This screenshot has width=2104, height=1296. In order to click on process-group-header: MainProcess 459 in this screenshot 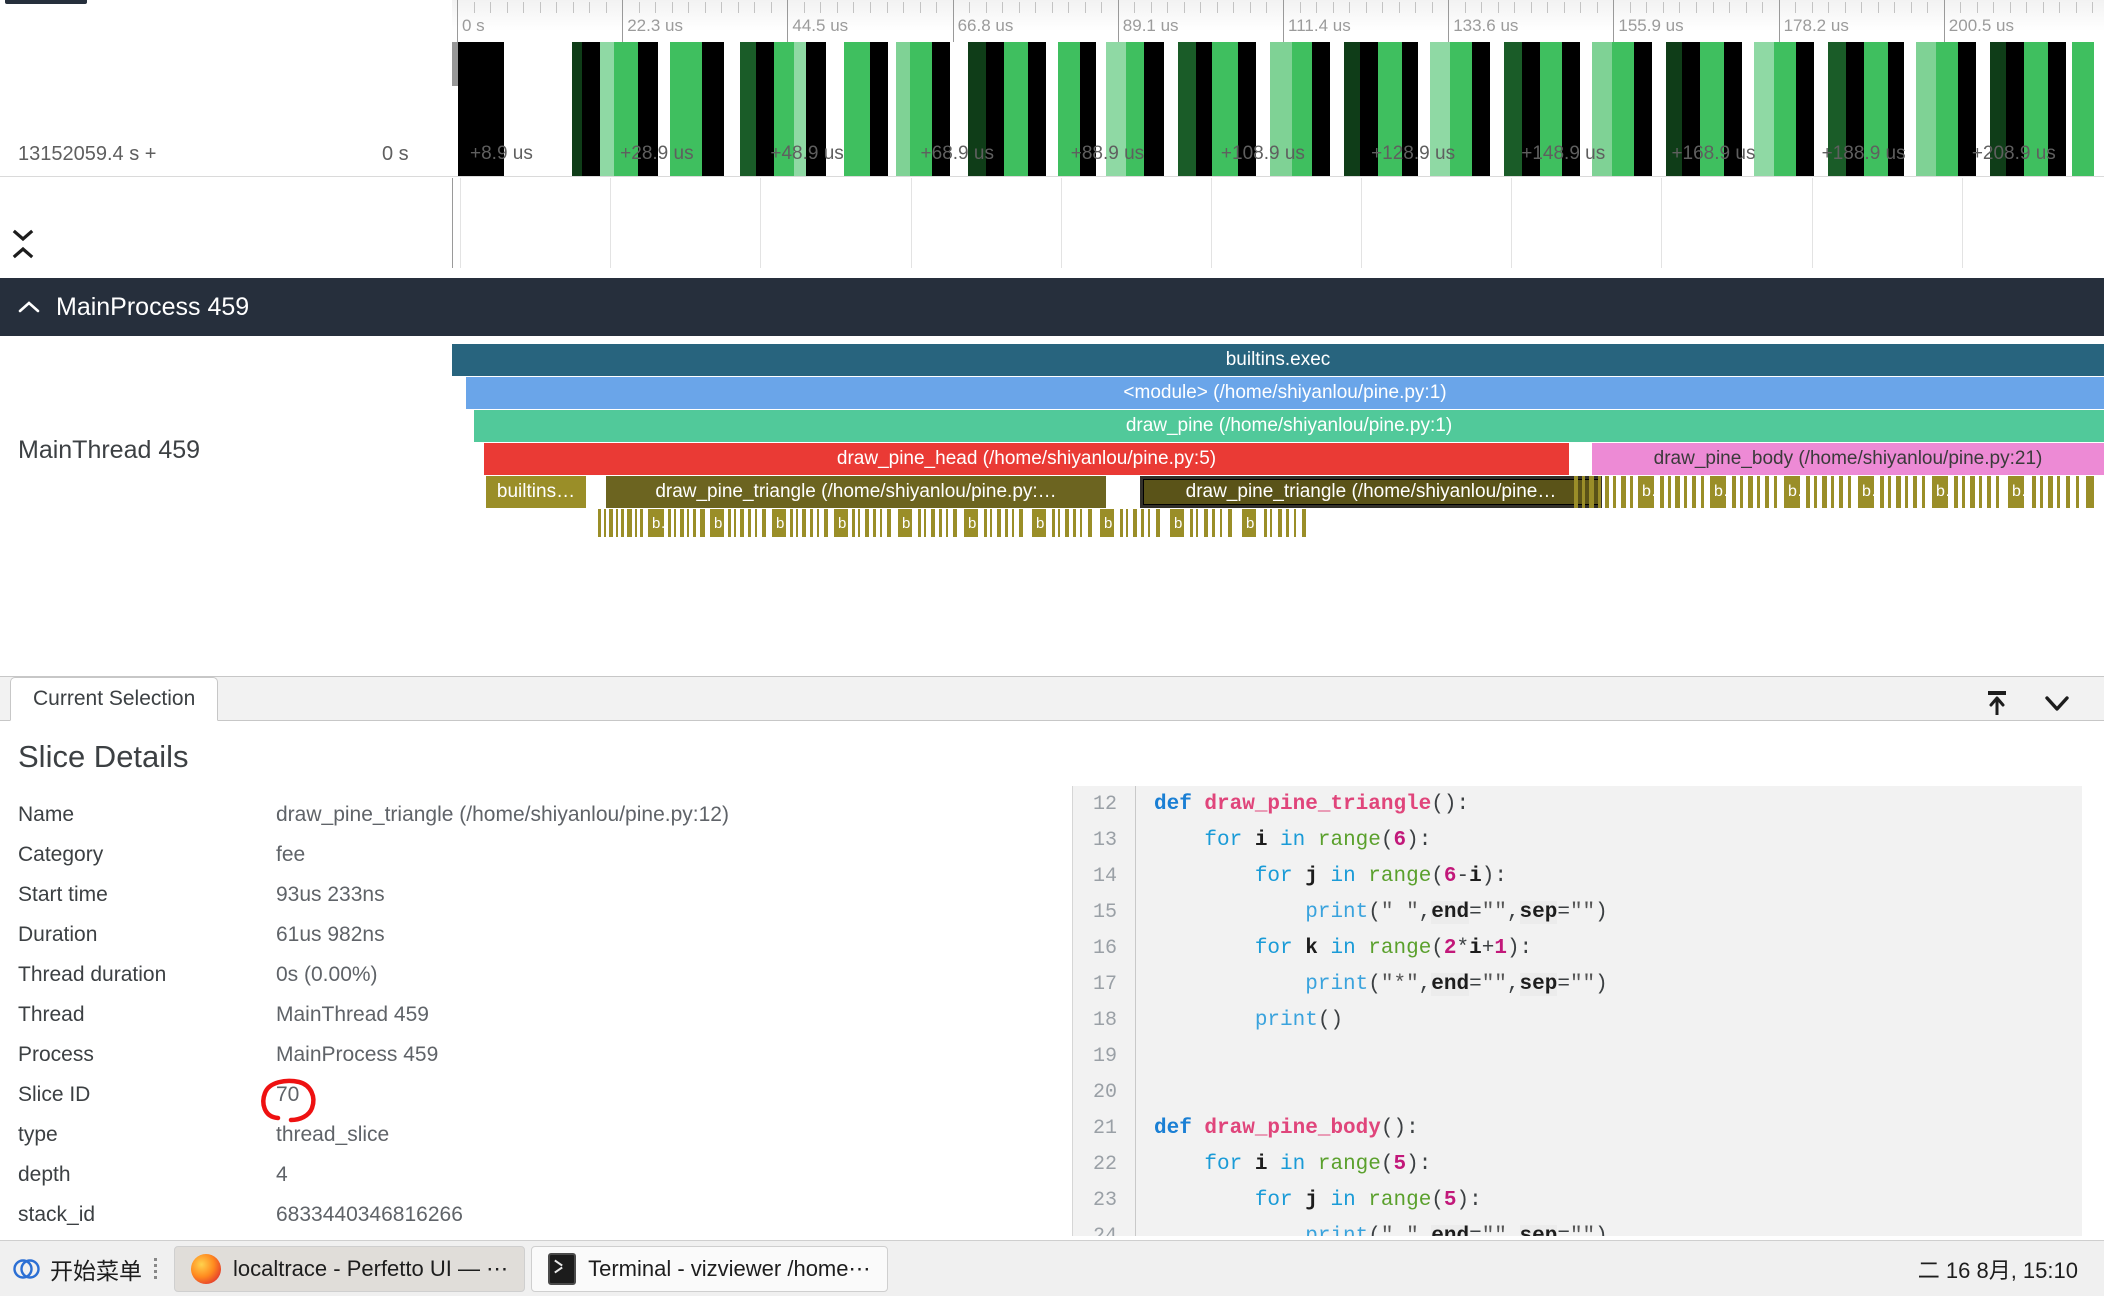, I will do `click(1052, 307)`.